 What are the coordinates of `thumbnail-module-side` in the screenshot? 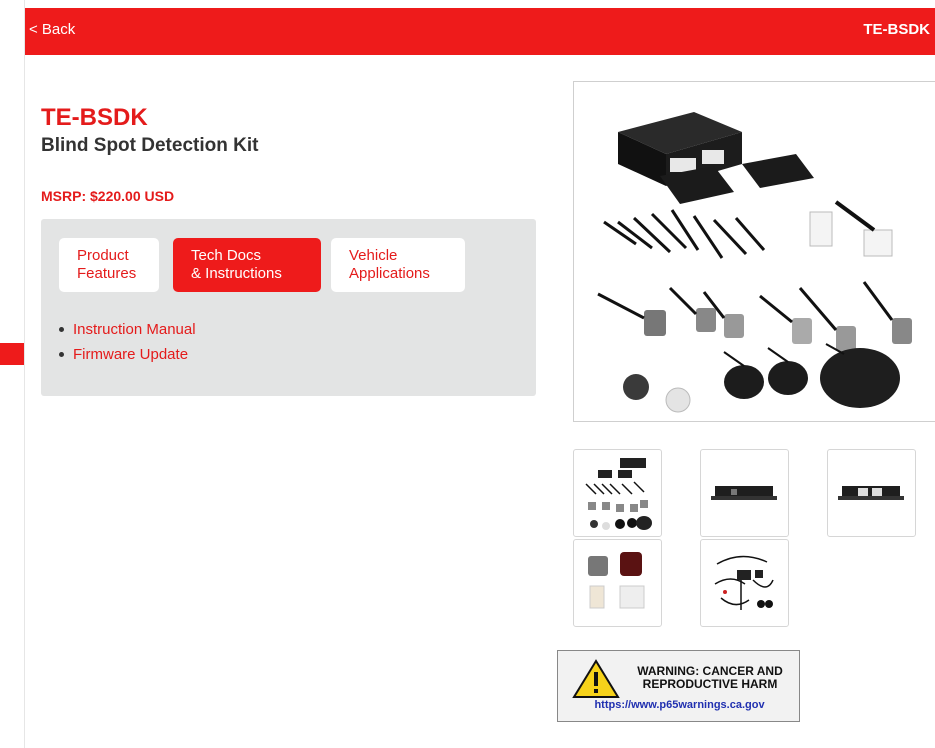 It's located at (744, 493).